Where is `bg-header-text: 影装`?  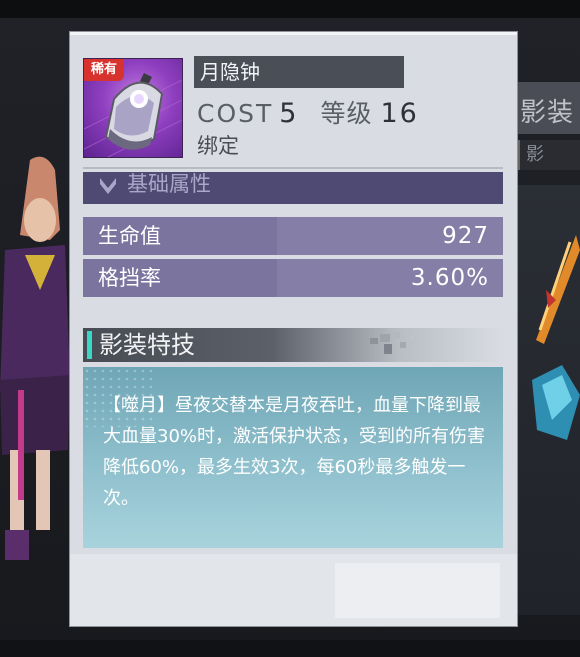 bg-header-text: 影装 is located at coordinates (547, 113).